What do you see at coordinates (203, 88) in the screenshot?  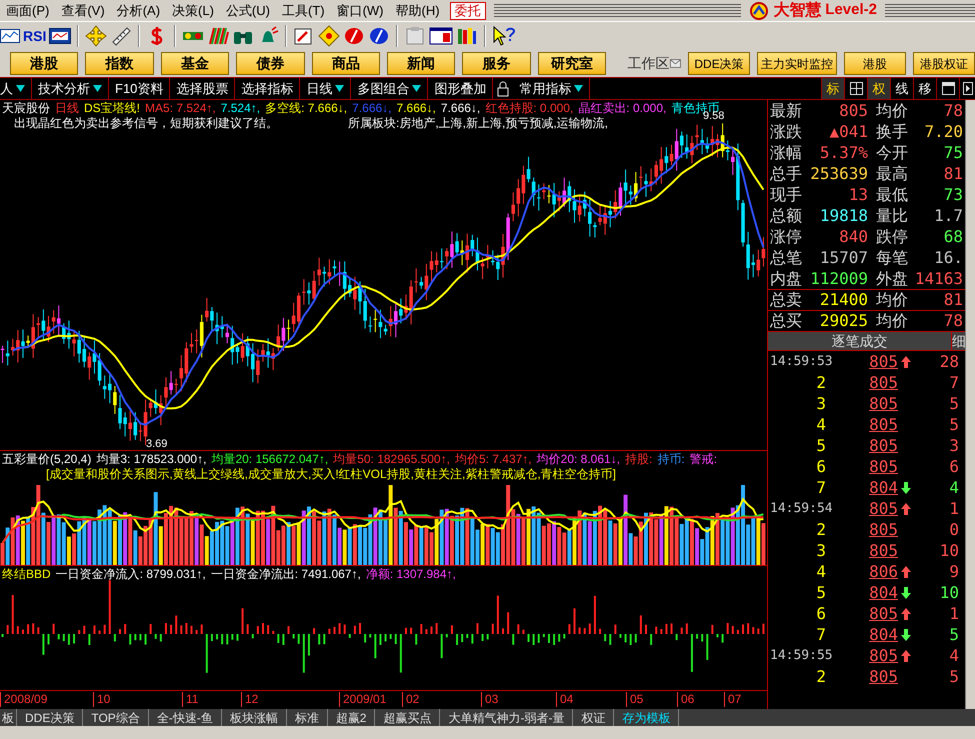 I see `tab: 选择股票` at bounding box center [203, 88].